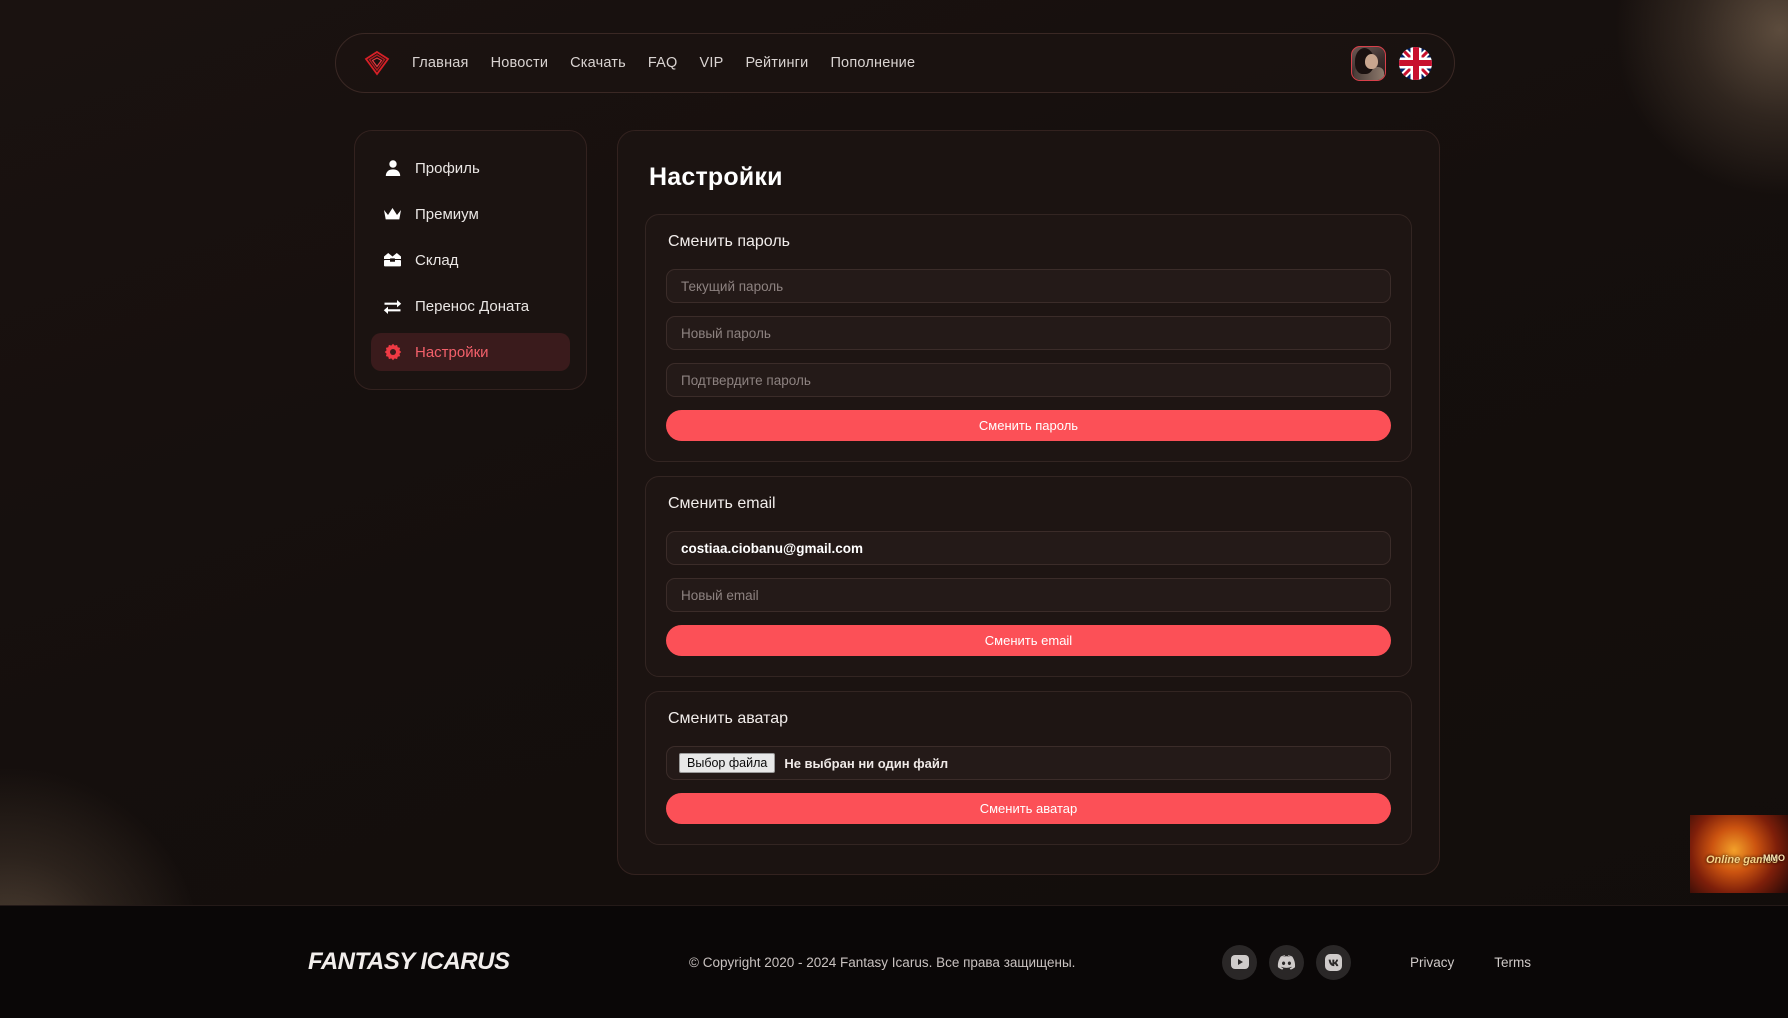 Image resolution: width=1788 pixels, height=1018 pixels. Describe the element at coordinates (1470, 962) in the screenshot. I see `footer-links: Privacy Terms` at that location.